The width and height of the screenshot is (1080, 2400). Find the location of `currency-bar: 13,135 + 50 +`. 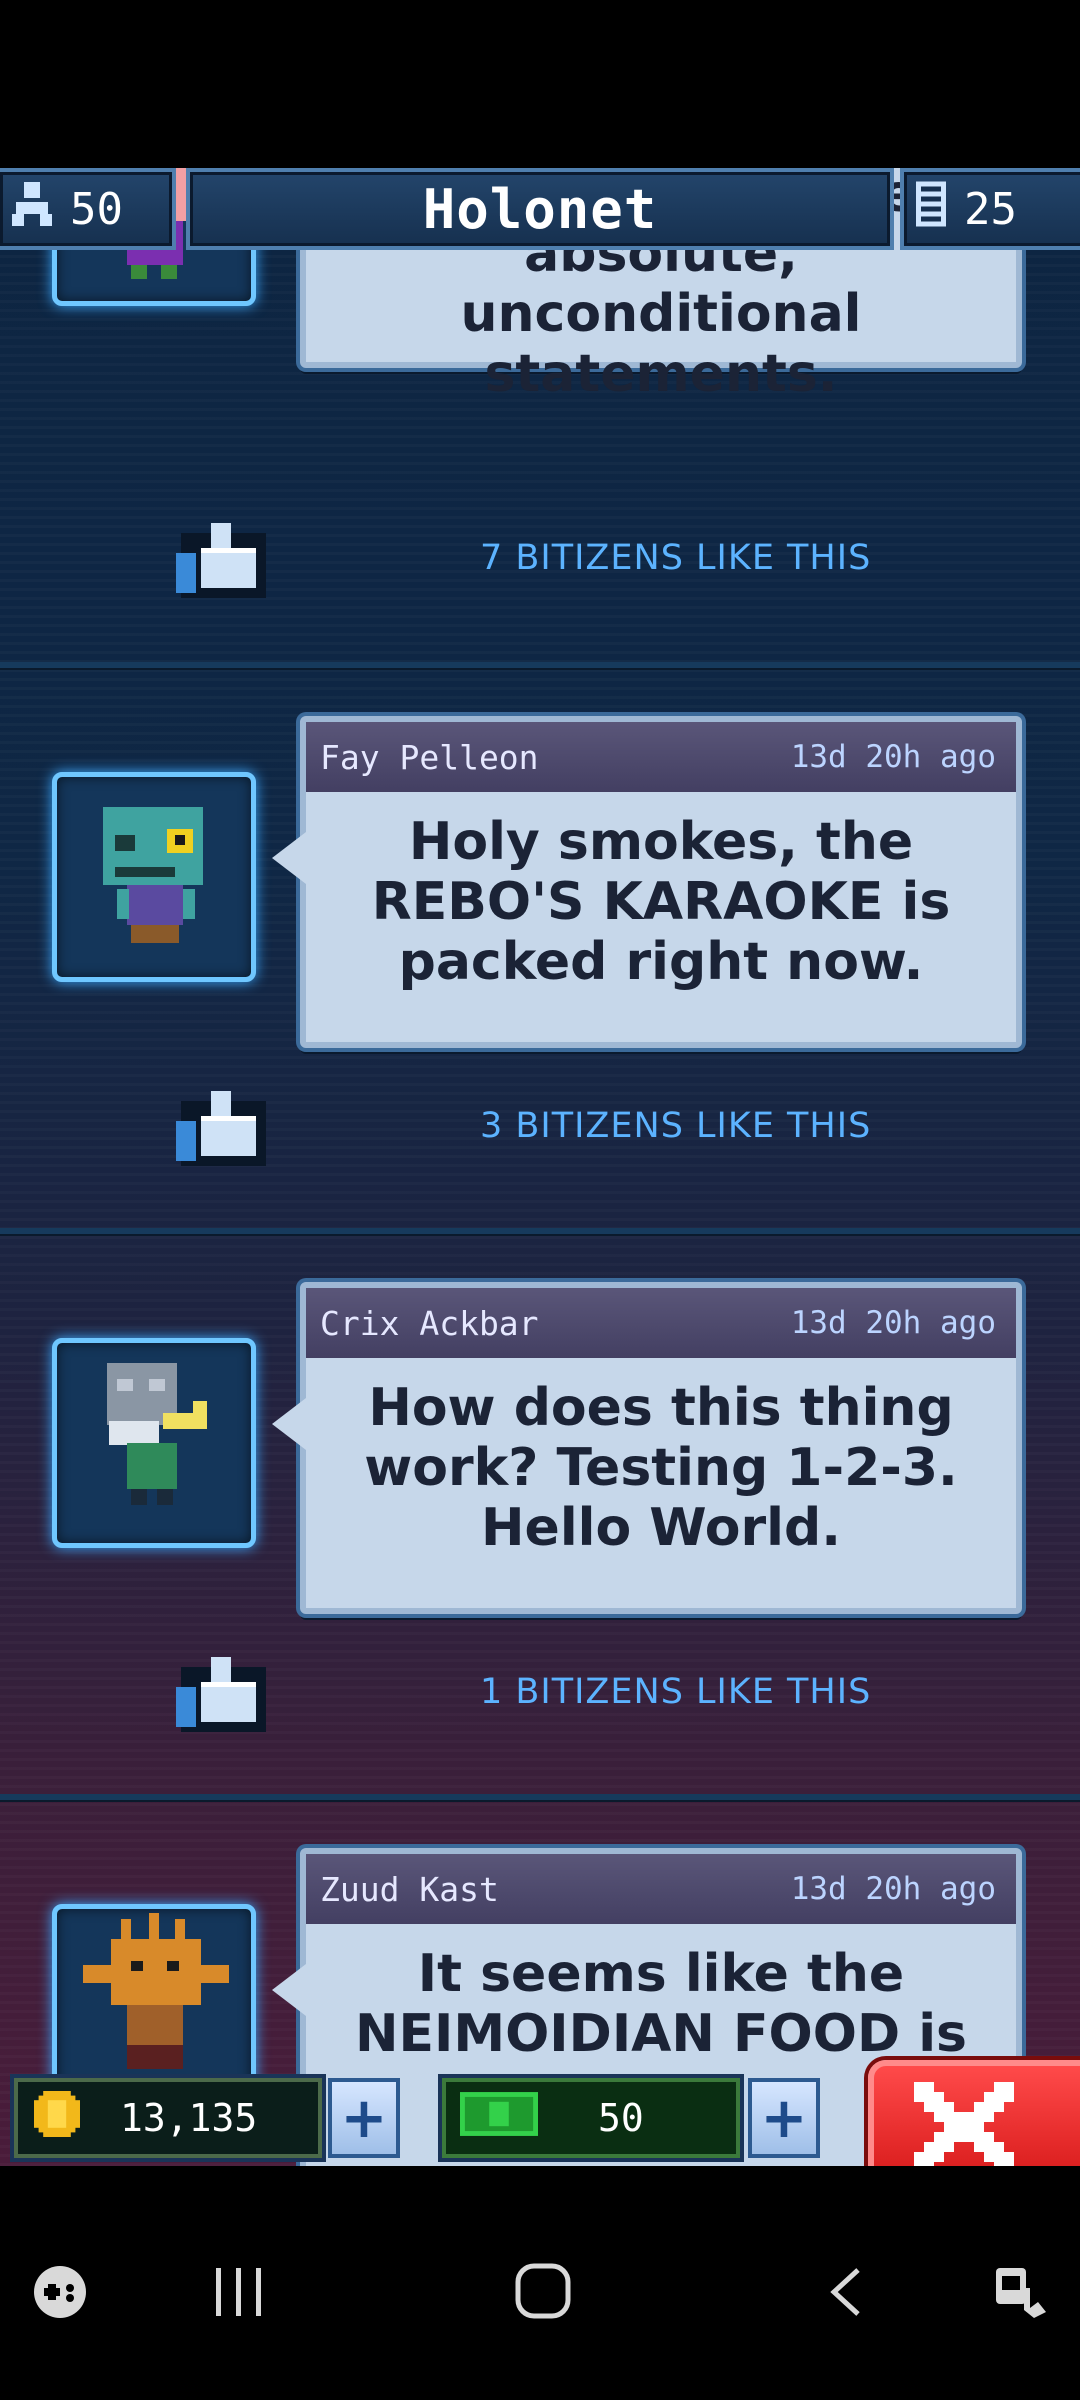

currency-bar: 13,135 + 50 + is located at coordinates (540, 2113).